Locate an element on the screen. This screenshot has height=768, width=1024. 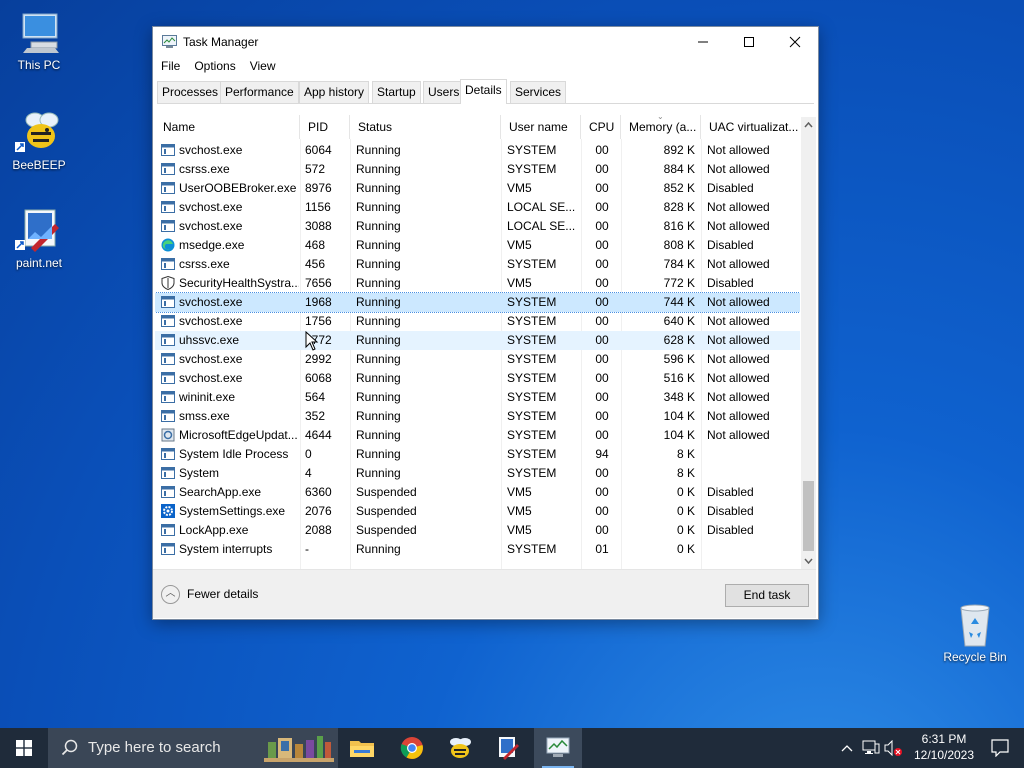
network-icon is located at coordinates (871, 748).